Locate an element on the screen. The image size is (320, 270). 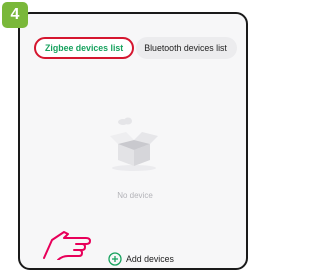
add-devices-button: Add devices is located at coordinates (141, 259).